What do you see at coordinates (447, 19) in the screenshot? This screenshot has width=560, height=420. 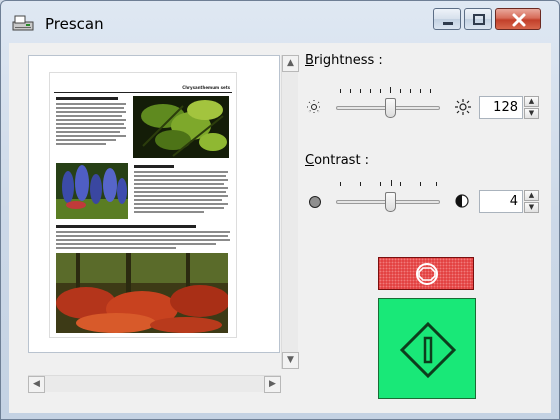 I see `minimize-button` at bounding box center [447, 19].